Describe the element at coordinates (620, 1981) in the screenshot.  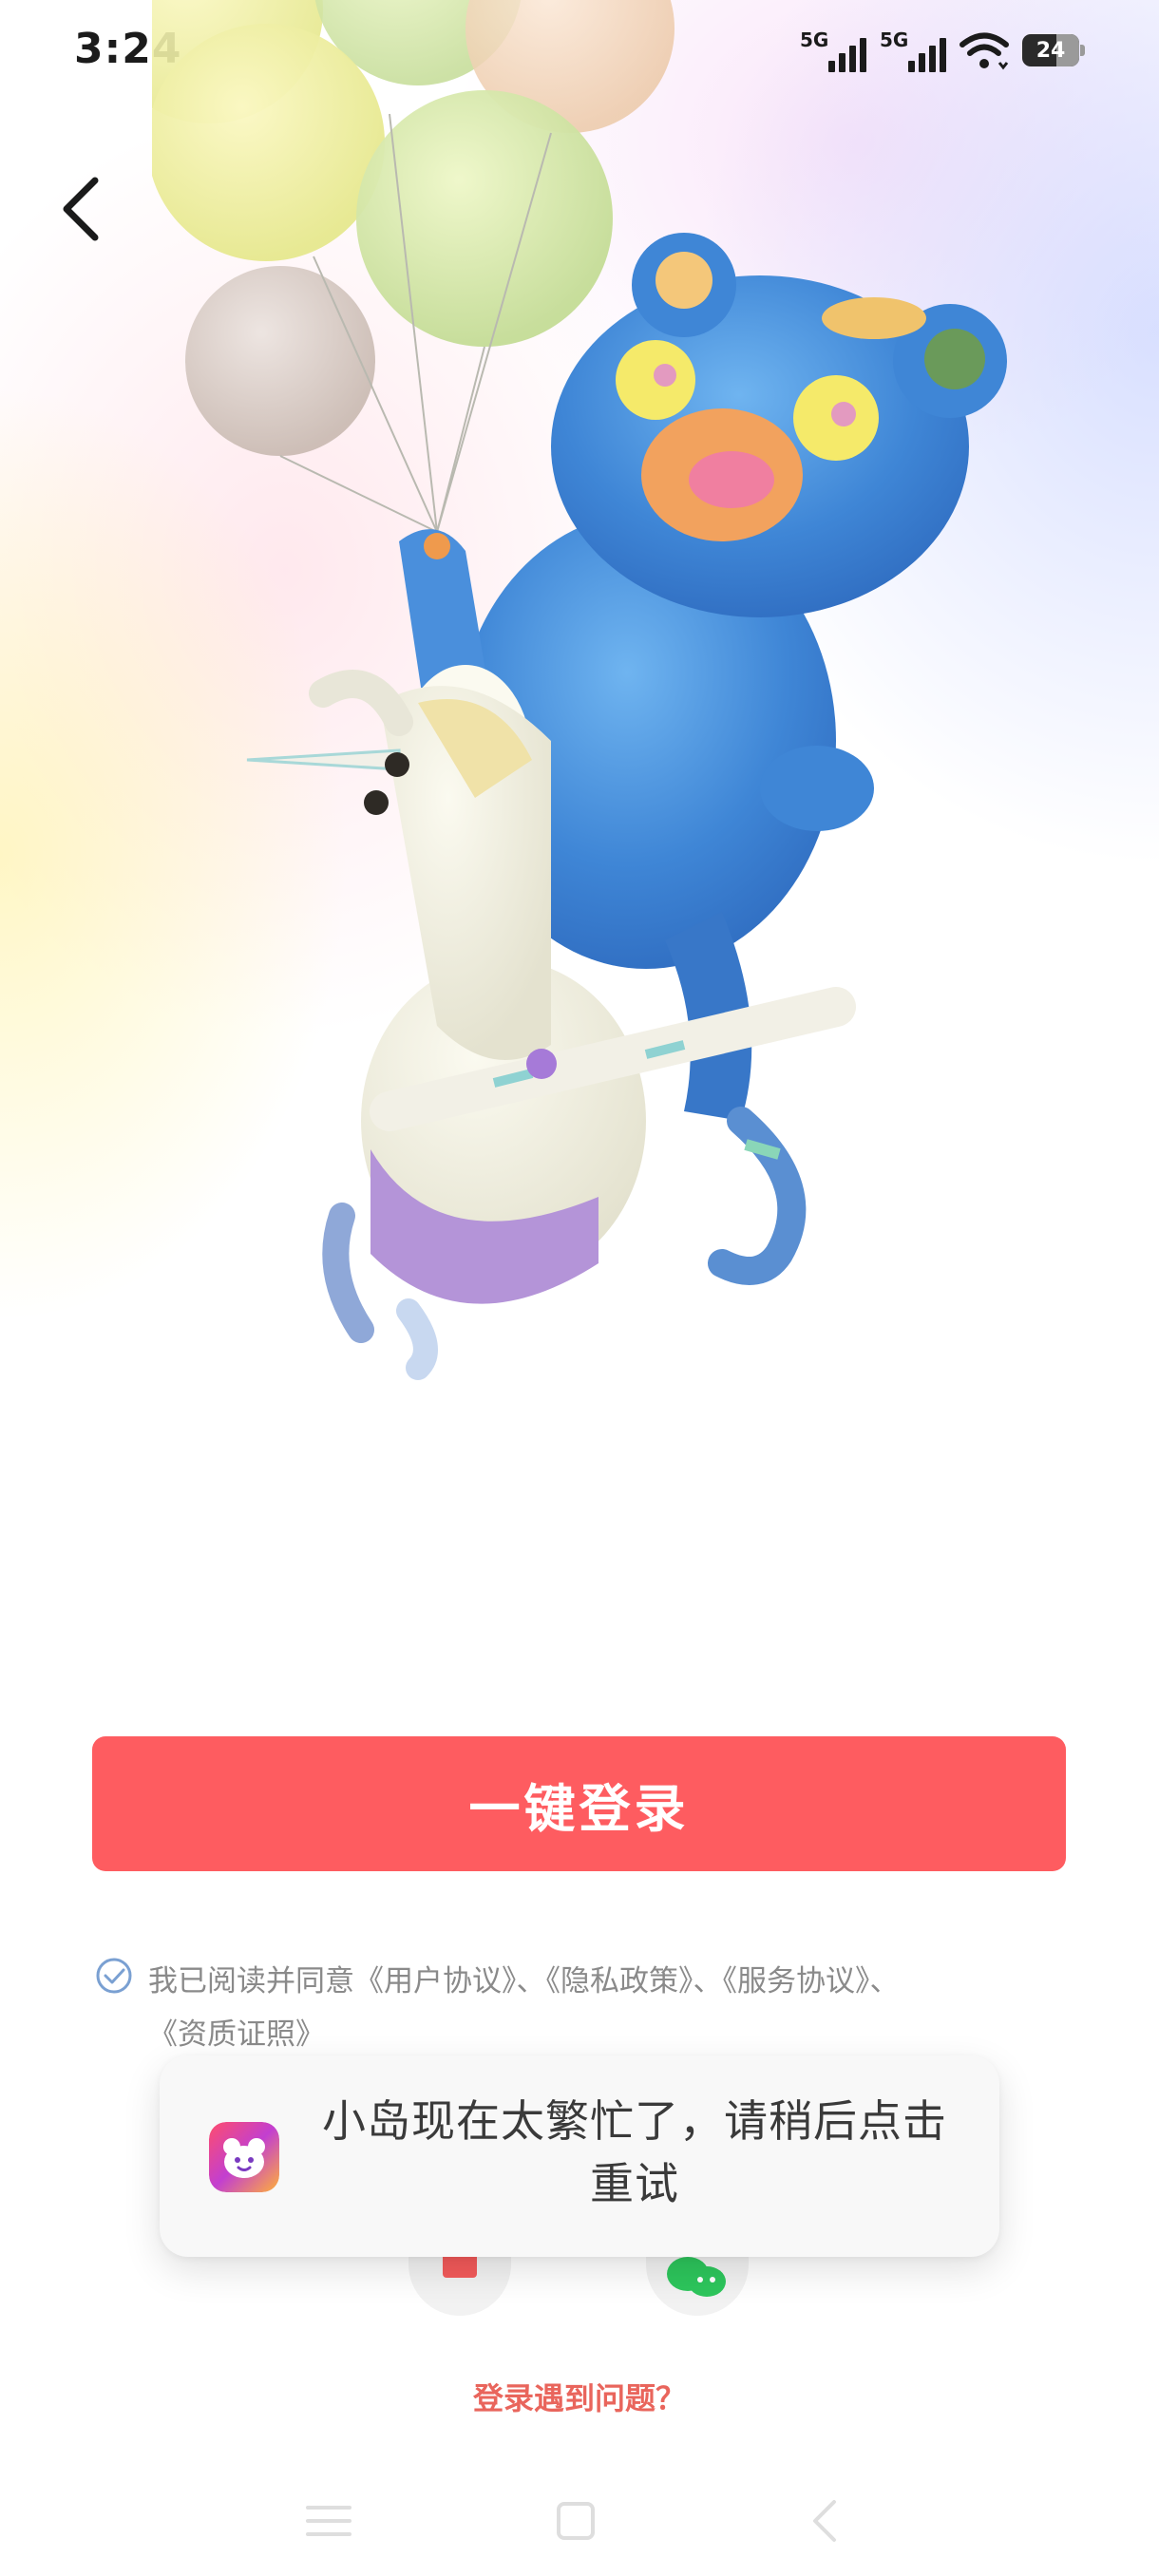
I see `privacy-policy-link: 《隐私政策》` at that location.